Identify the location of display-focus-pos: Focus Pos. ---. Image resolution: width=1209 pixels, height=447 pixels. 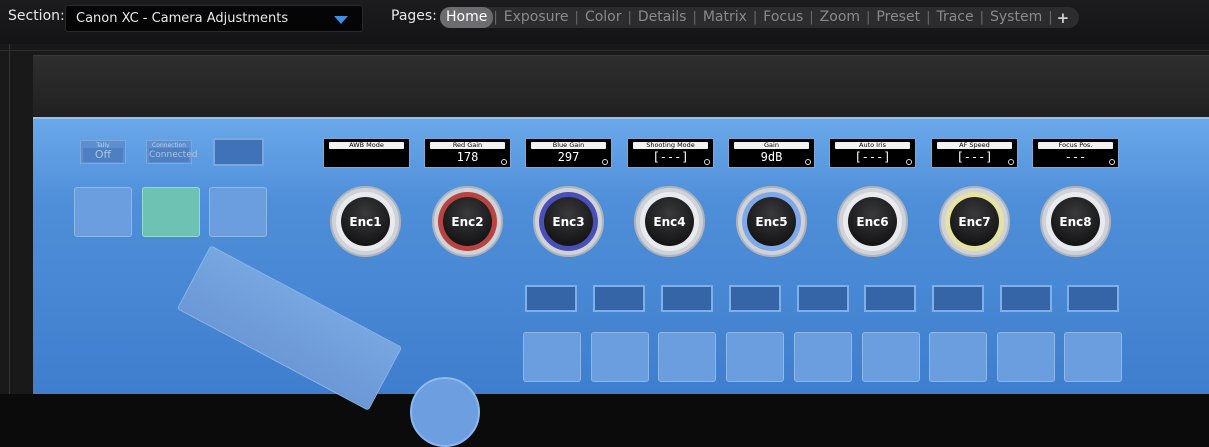
(1075, 153).